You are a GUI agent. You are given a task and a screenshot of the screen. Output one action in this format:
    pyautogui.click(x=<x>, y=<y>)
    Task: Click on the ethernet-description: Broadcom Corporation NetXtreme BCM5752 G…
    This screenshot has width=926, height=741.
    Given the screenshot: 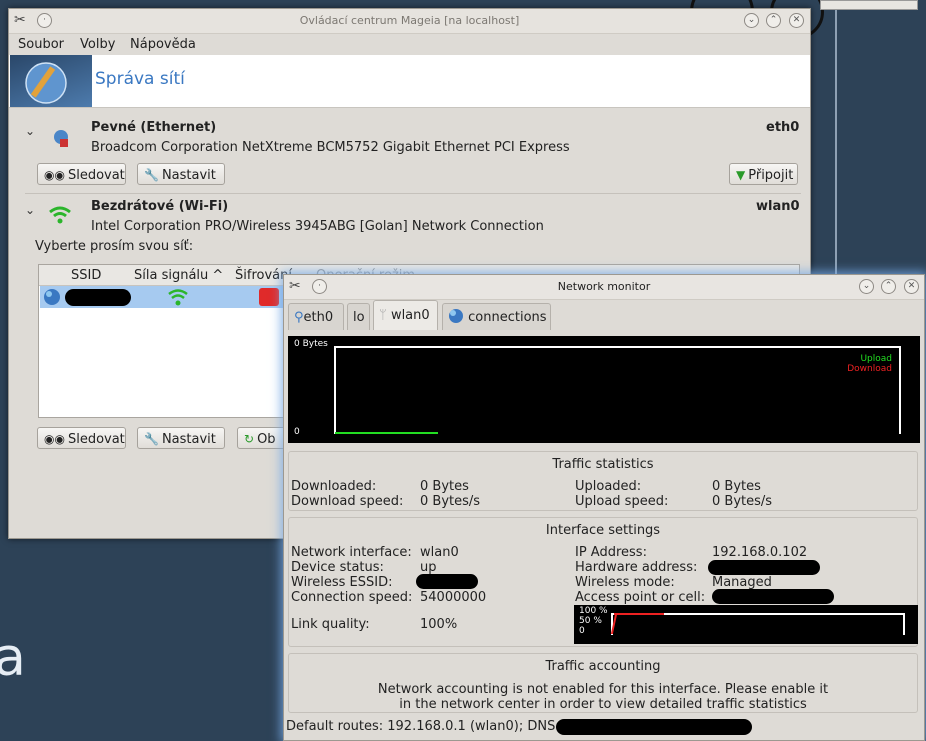 What is the action you would take?
    pyautogui.click(x=330, y=147)
    